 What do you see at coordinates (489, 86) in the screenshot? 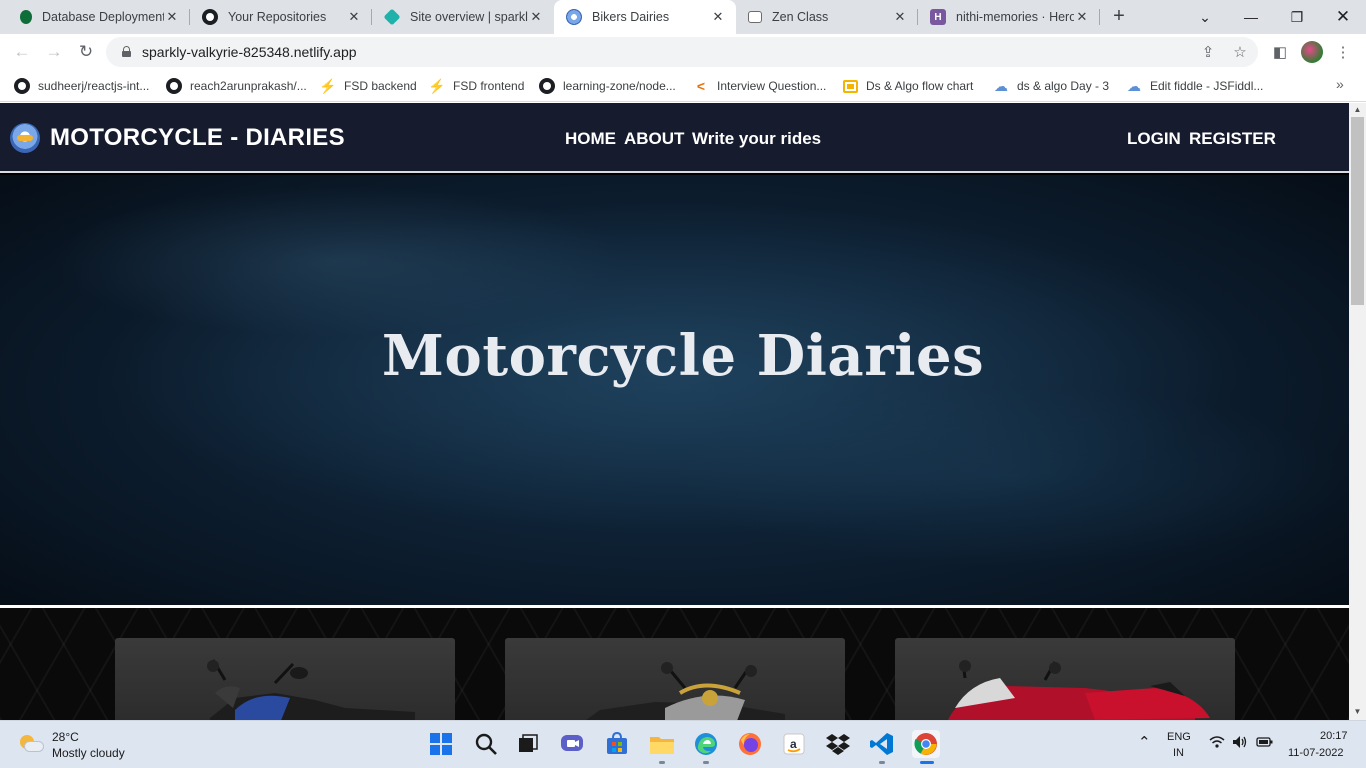
I see `bookmark-label: FSD frontend` at bounding box center [489, 86].